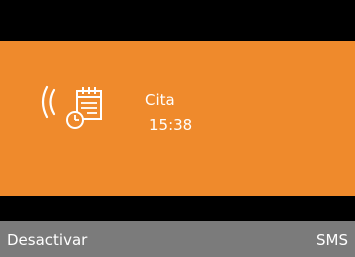  Describe the element at coordinates (160, 100) in the screenshot. I see `notification-type-label: Cita` at that location.